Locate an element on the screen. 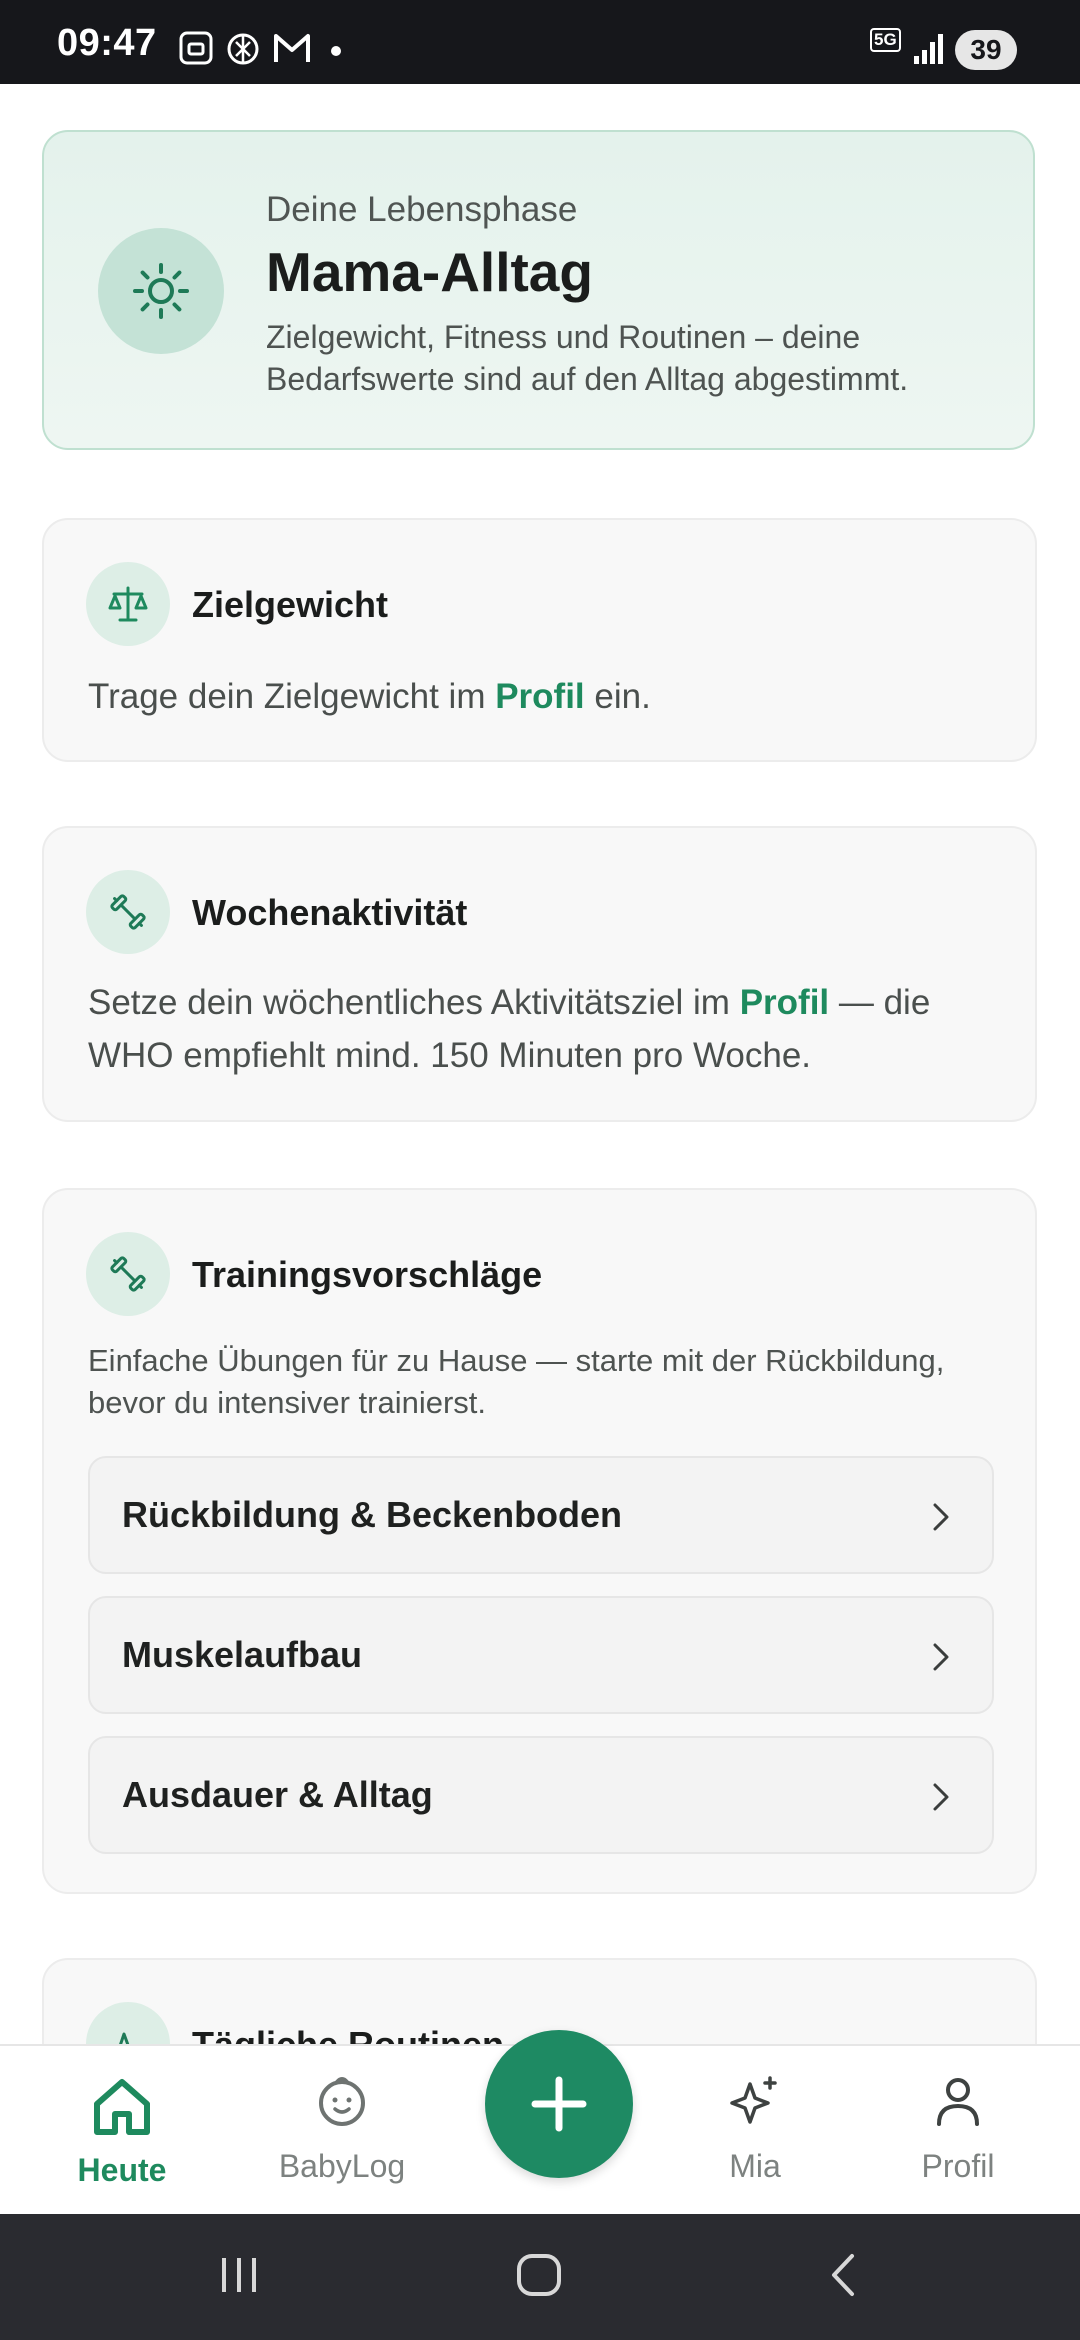 This screenshot has width=1080, height=2340. status-time: 09:47 is located at coordinates (107, 43).